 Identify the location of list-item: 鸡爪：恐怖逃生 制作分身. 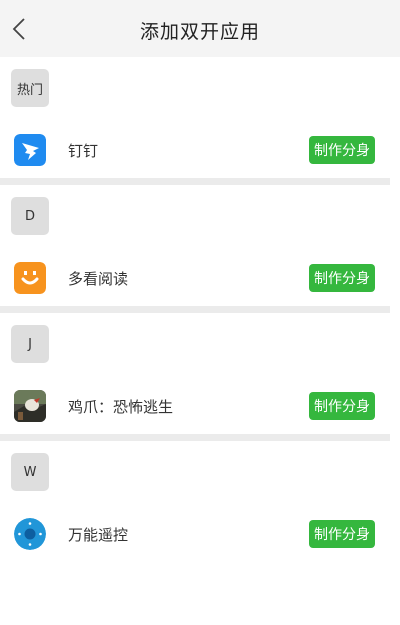
(200, 406).